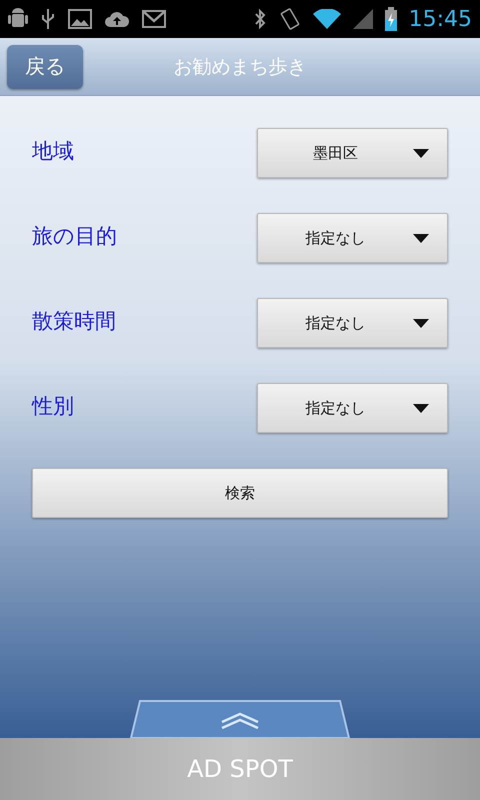  What do you see at coordinates (117, 19) in the screenshot?
I see `cloud-upload-icon` at bounding box center [117, 19].